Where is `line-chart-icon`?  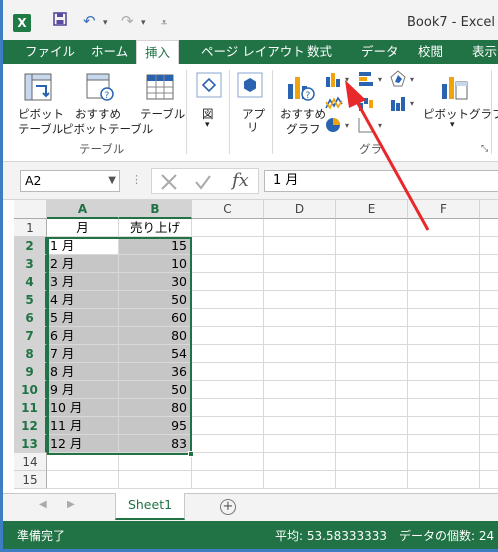
line-chart-icon is located at coordinates (339, 103).